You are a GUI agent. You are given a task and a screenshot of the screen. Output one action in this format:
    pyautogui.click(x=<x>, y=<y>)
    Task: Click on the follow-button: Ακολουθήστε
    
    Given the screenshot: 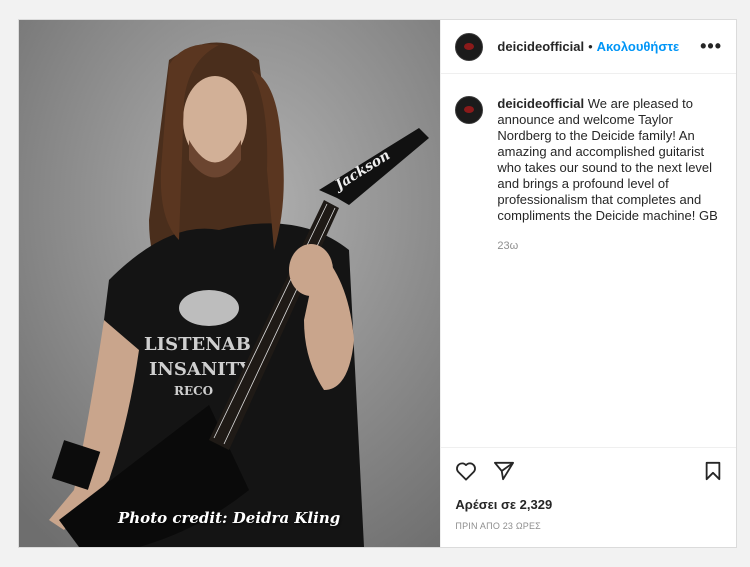 What is the action you would take?
    pyautogui.click(x=638, y=46)
    